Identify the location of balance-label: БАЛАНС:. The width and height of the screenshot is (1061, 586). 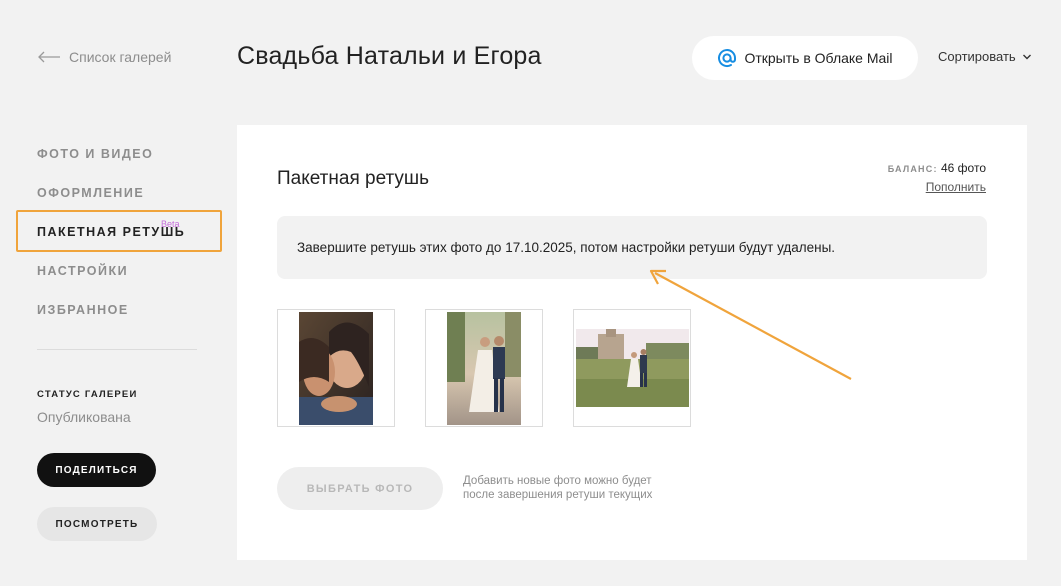
(912, 169).